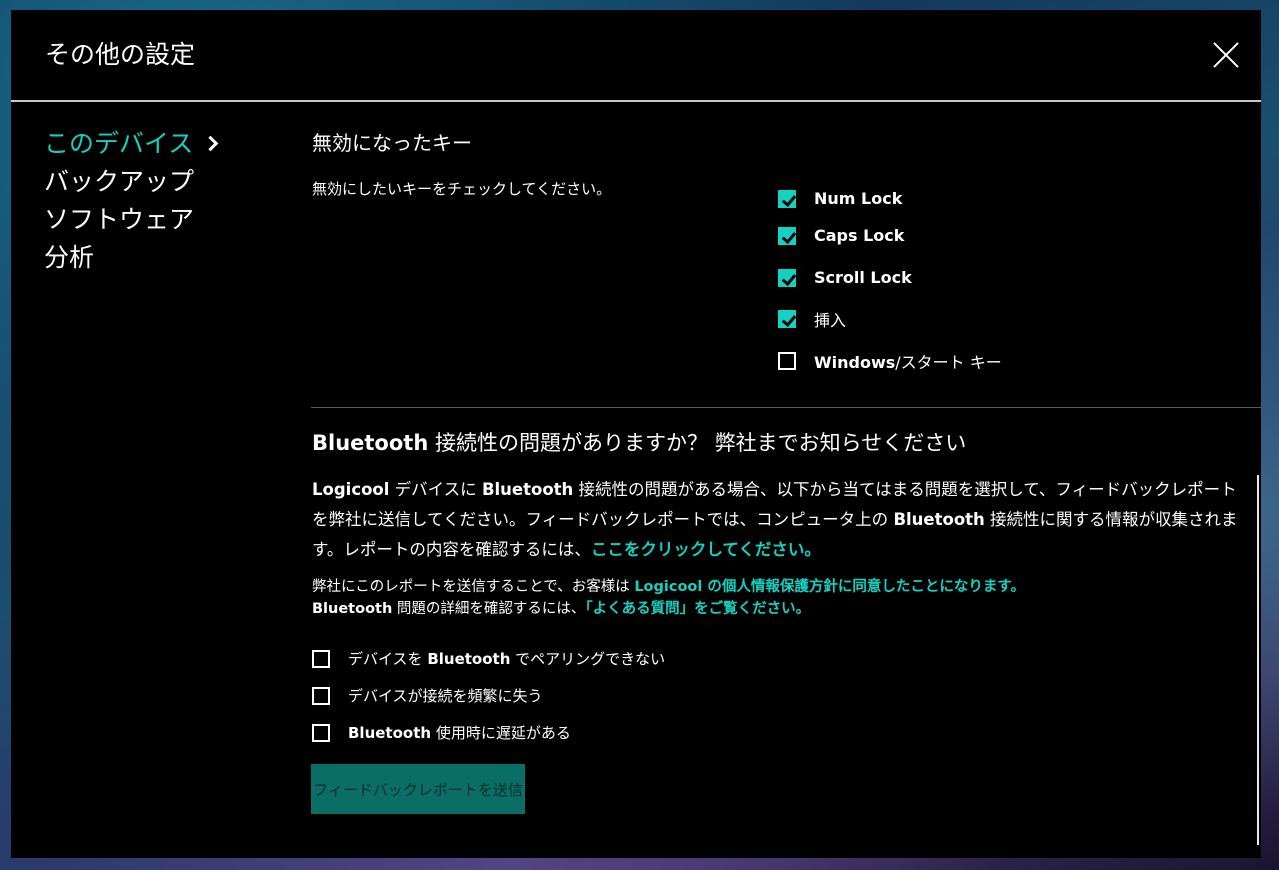 The image size is (1279, 870). I want to click on key-label: Num Lock, so click(858, 198).